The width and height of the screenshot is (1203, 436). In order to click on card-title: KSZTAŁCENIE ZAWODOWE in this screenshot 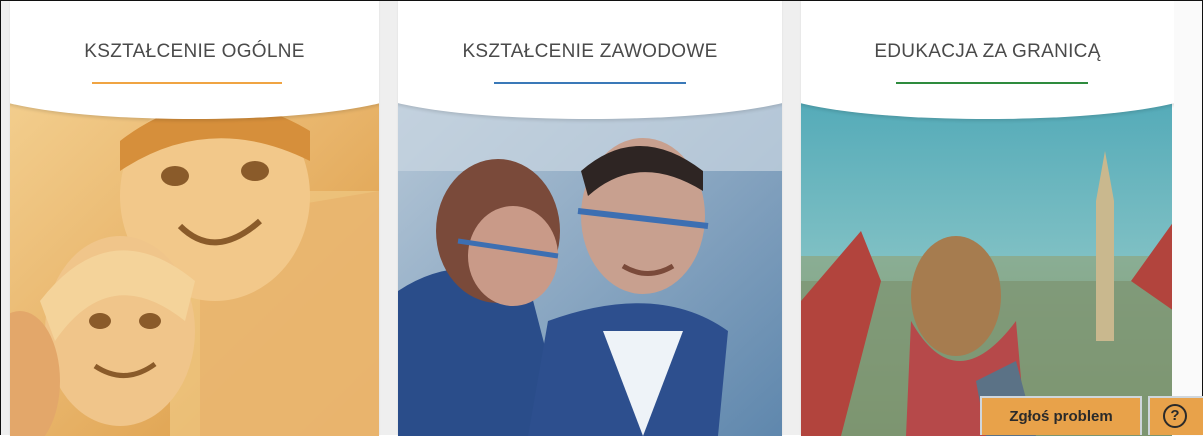, I will do `click(590, 51)`.